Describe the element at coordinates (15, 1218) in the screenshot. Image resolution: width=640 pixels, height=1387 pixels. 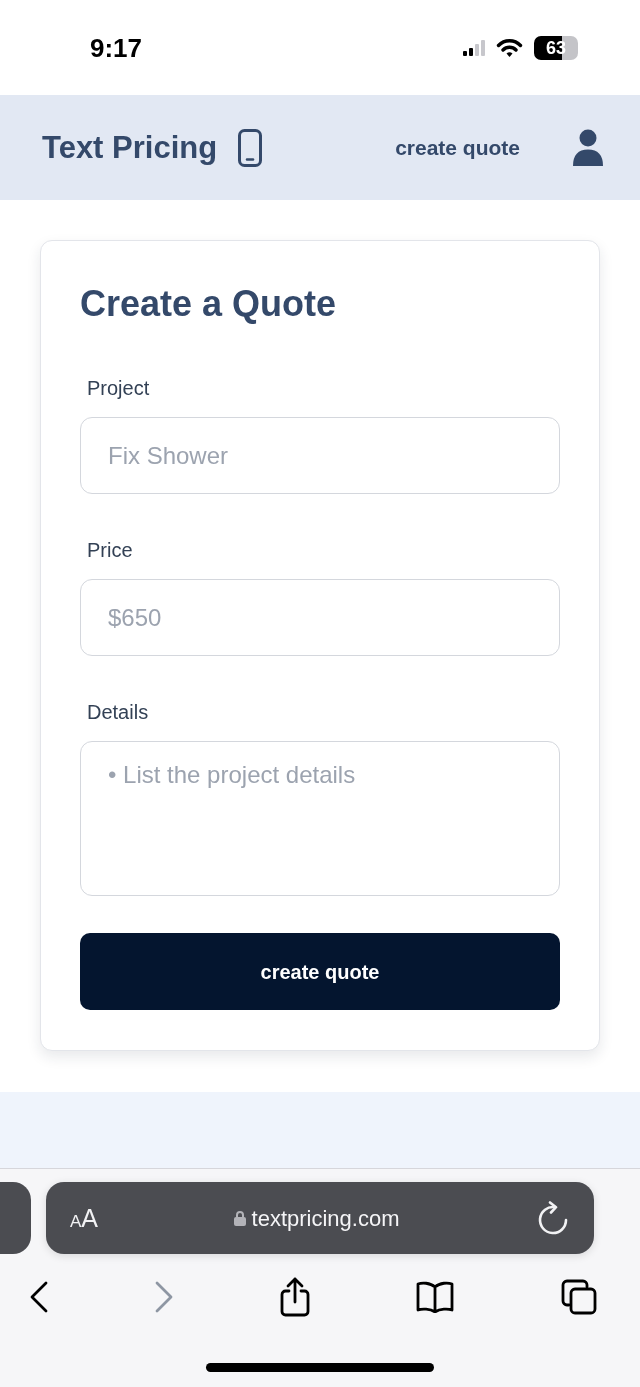
I see `previous-tab-bar` at that location.